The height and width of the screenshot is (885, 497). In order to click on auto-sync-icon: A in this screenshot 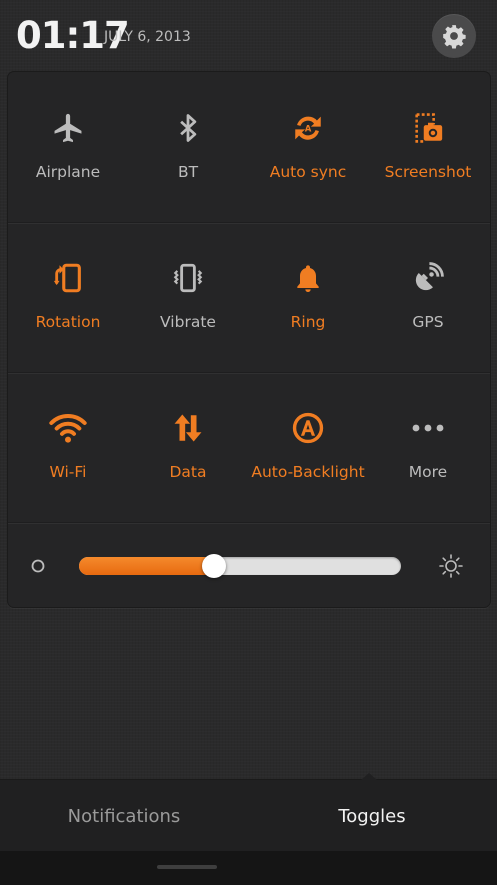, I will do `click(308, 128)`.